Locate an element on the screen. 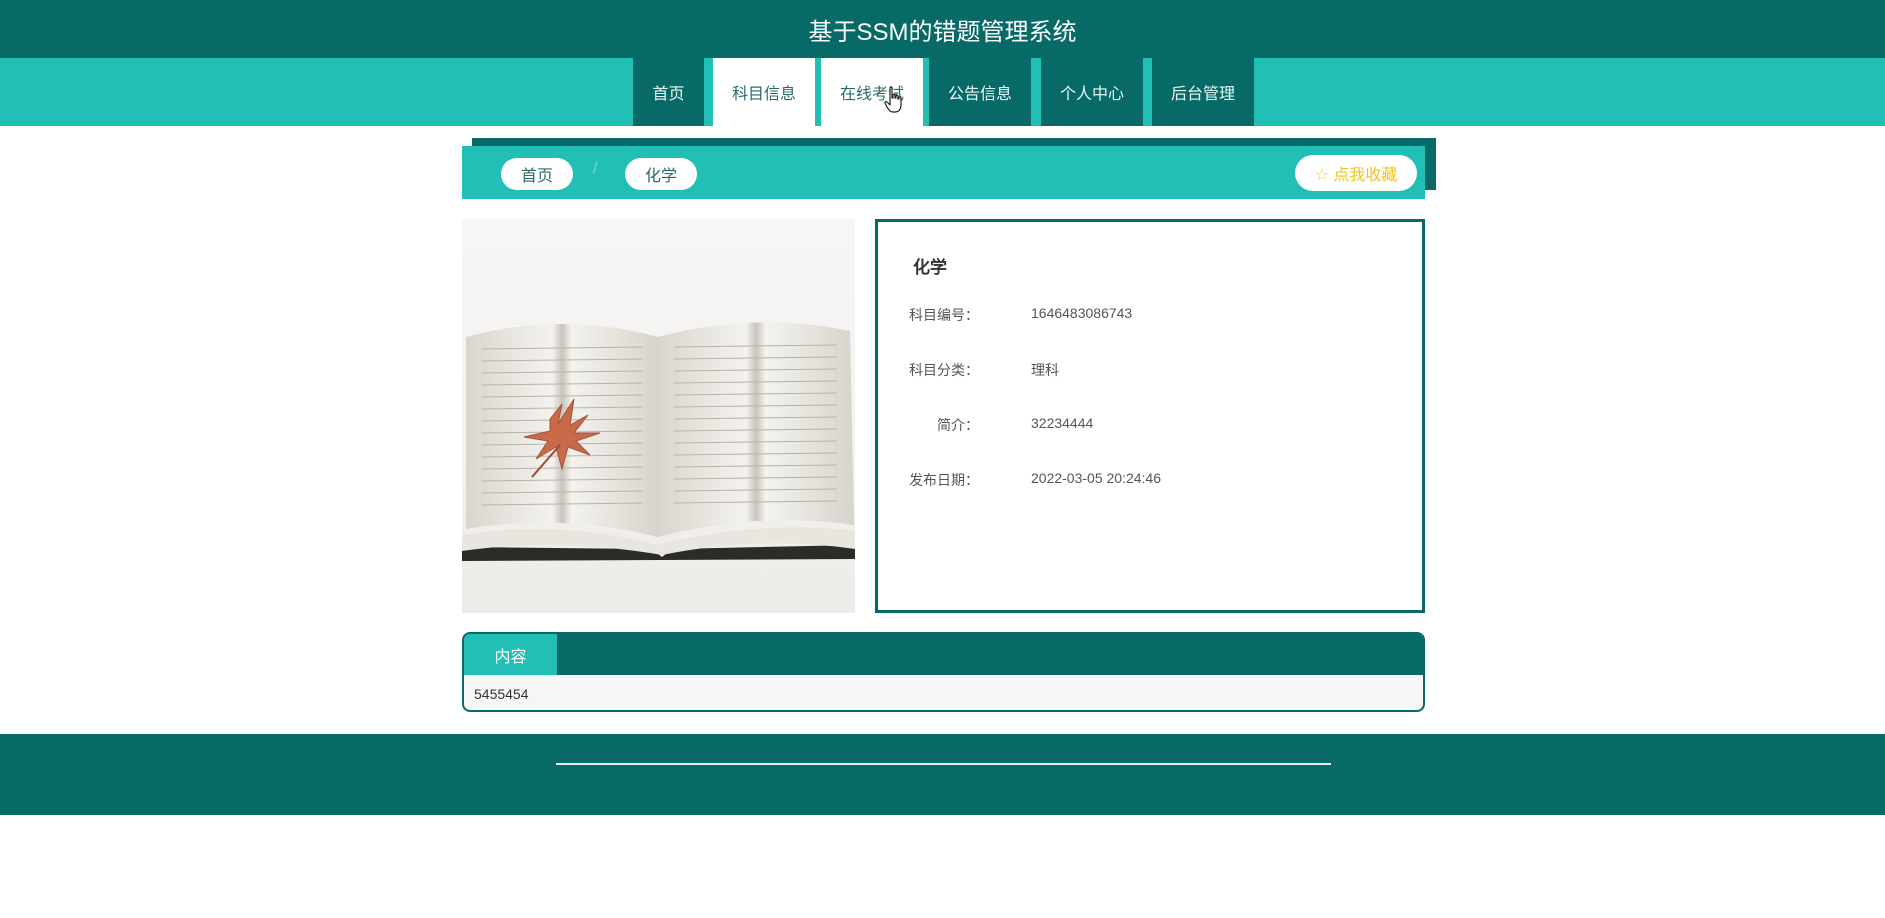 This screenshot has height=918, width=1885. field-label-date: 发布日期： is located at coordinates (944, 480).